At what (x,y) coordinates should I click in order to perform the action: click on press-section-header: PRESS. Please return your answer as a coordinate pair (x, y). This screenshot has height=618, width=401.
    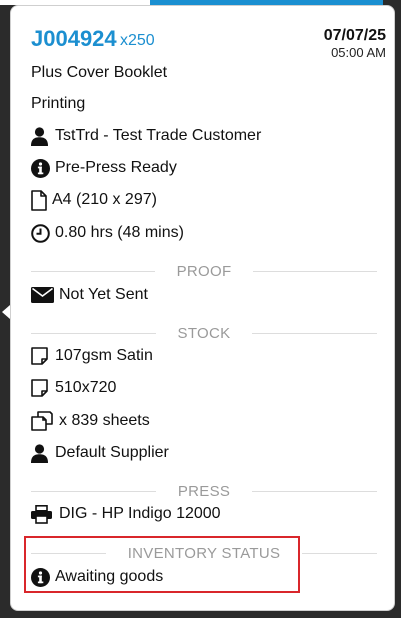
    Looking at the image, I should click on (204, 491).